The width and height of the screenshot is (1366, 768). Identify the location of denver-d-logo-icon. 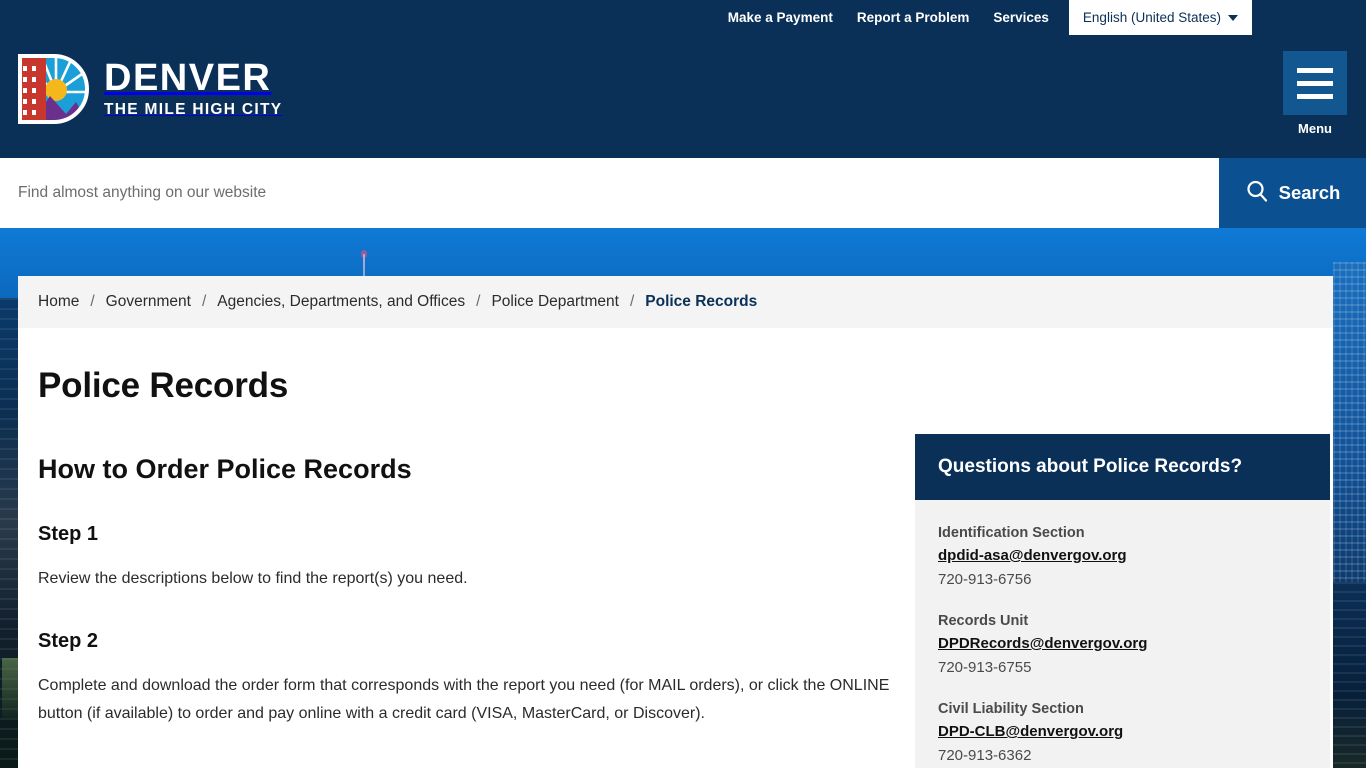
(53, 89).